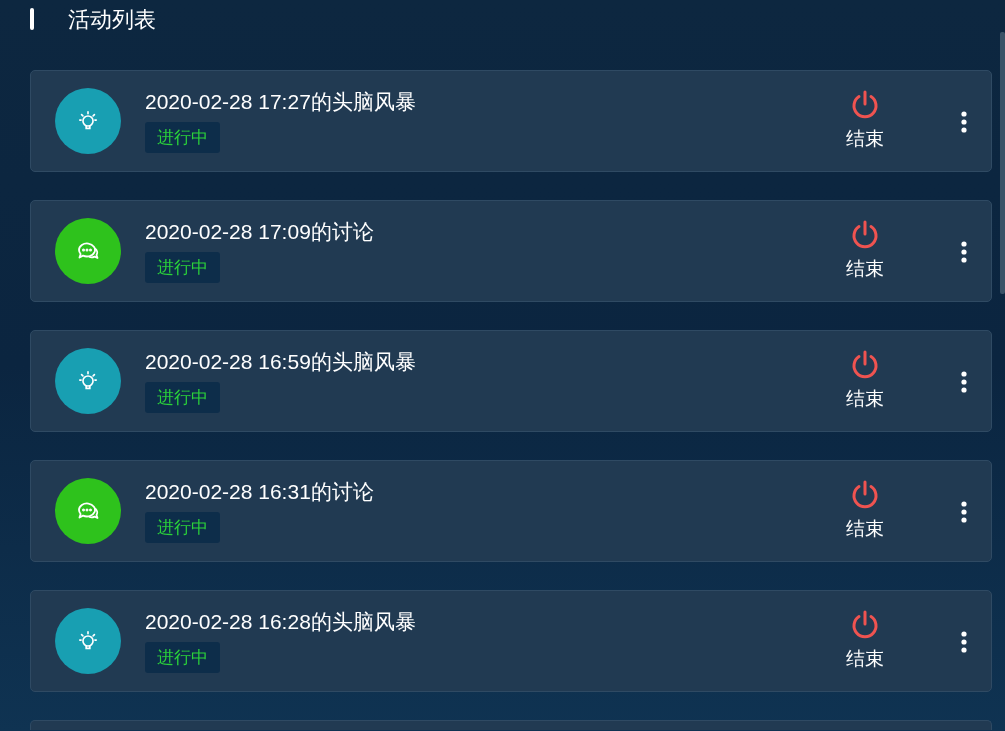 This screenshot has height=731, width=1005. What do you see at coordinates (112, 19) in the screenshot?
I see `page-title: 活动列表` at bounding box center [112, 19].